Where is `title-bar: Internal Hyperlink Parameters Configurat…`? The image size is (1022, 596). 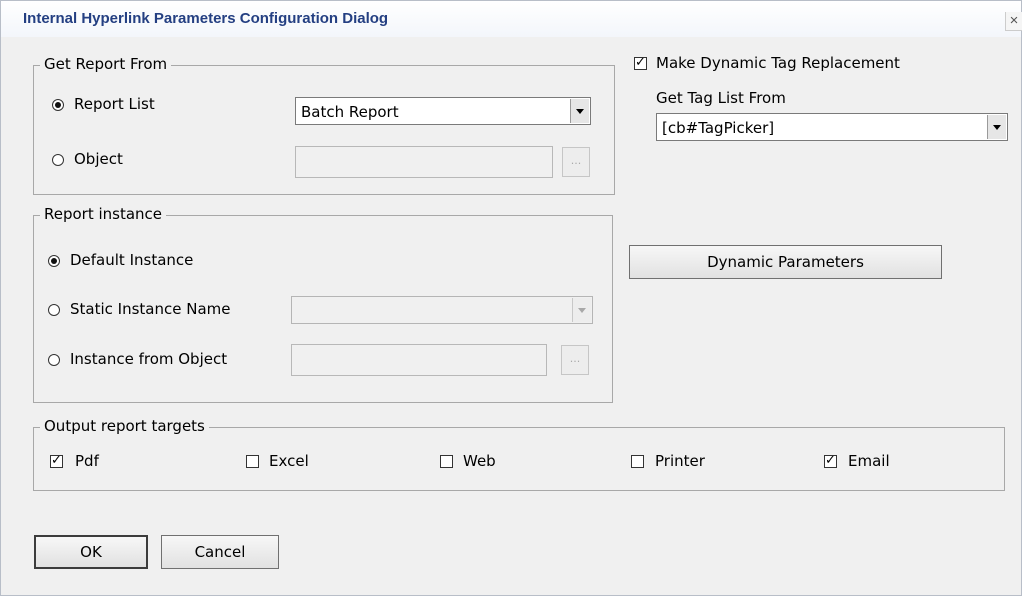 title-bar: Internal Hyperlink Parameters Configurat… is located at coordinates (511, 19).